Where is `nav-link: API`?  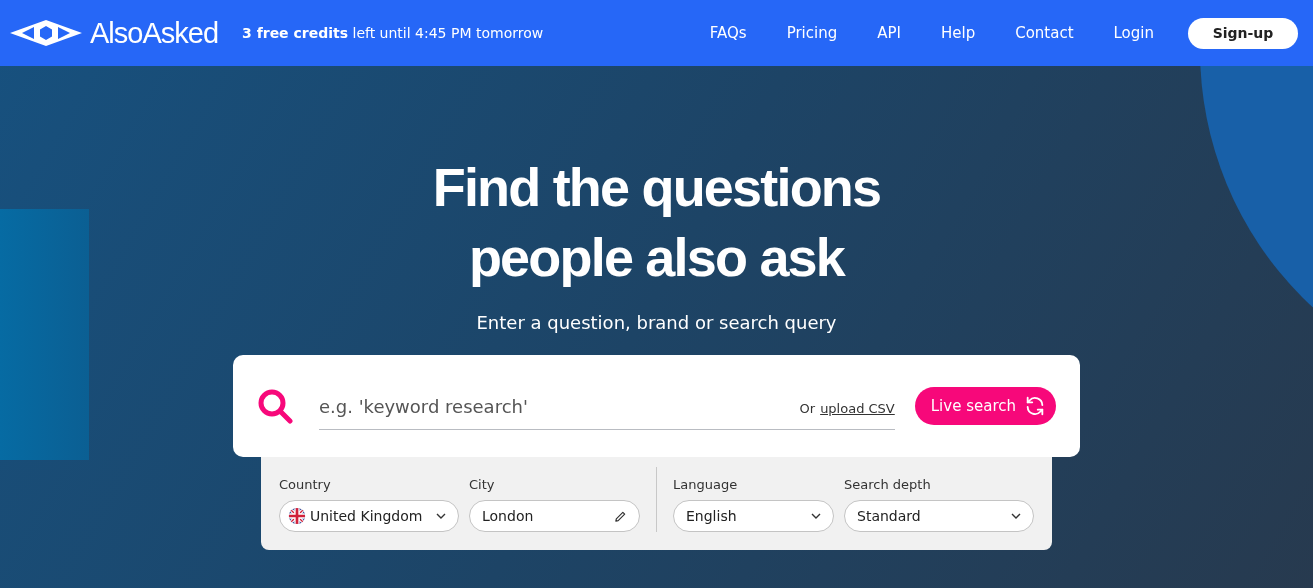 nav-link: API is located at coordinates (889, 33).